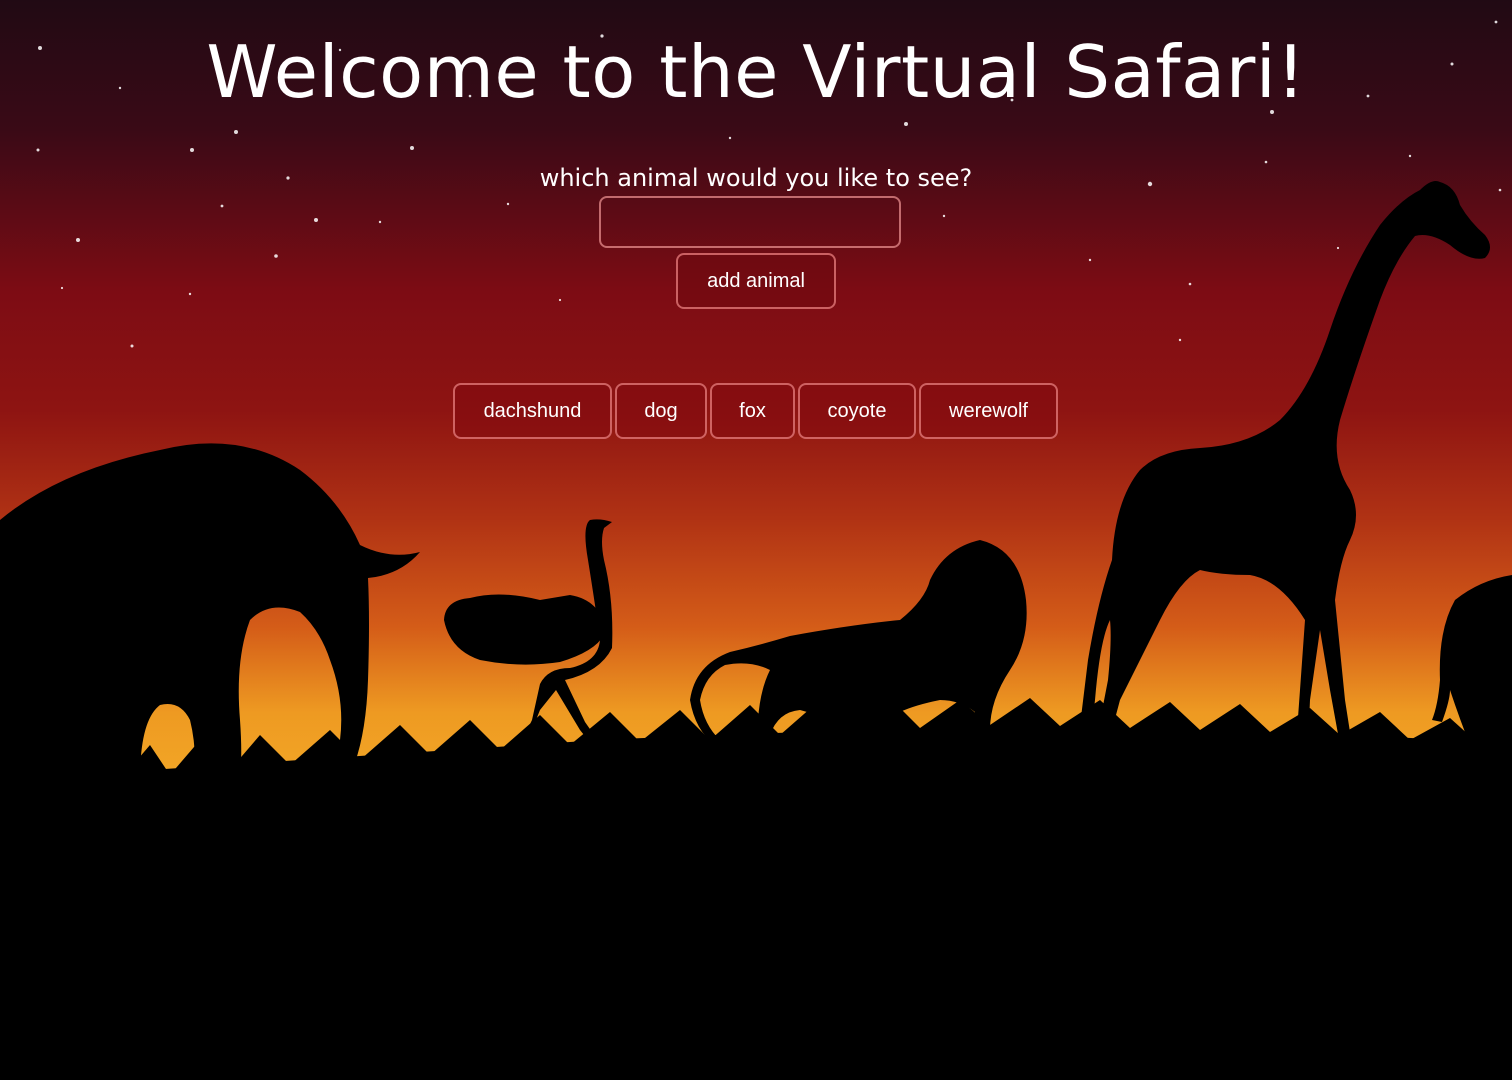  Describe the element at coordinates (750, 222) in the screenshot. I see `animal-input` at that location.